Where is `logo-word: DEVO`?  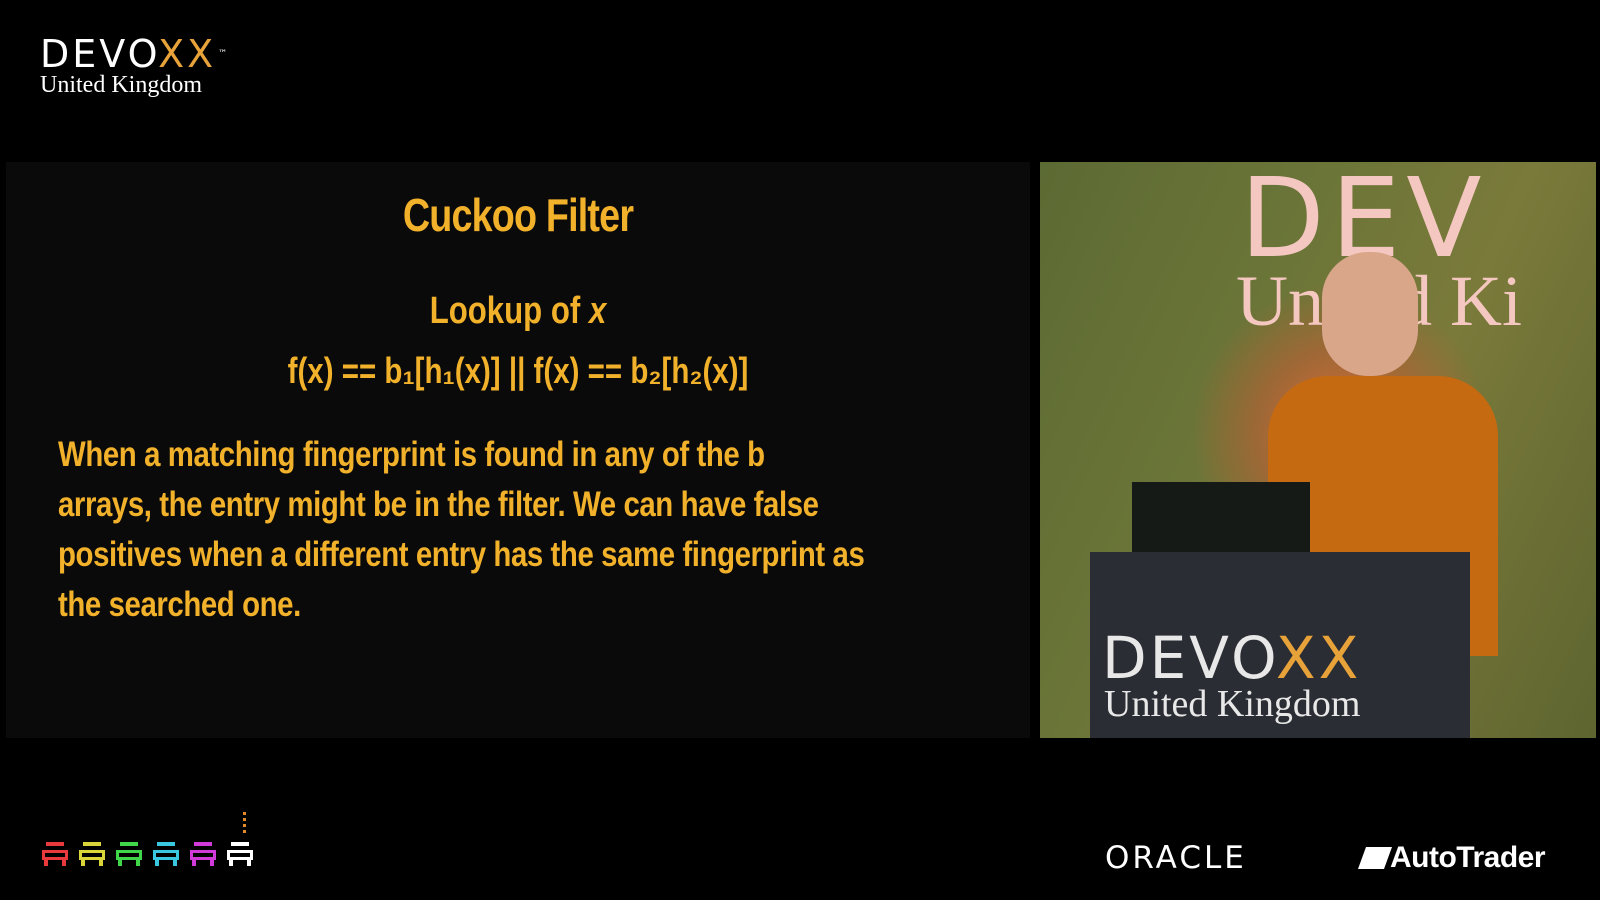 logo-word: DEVO is located at coordinates (99, 54).